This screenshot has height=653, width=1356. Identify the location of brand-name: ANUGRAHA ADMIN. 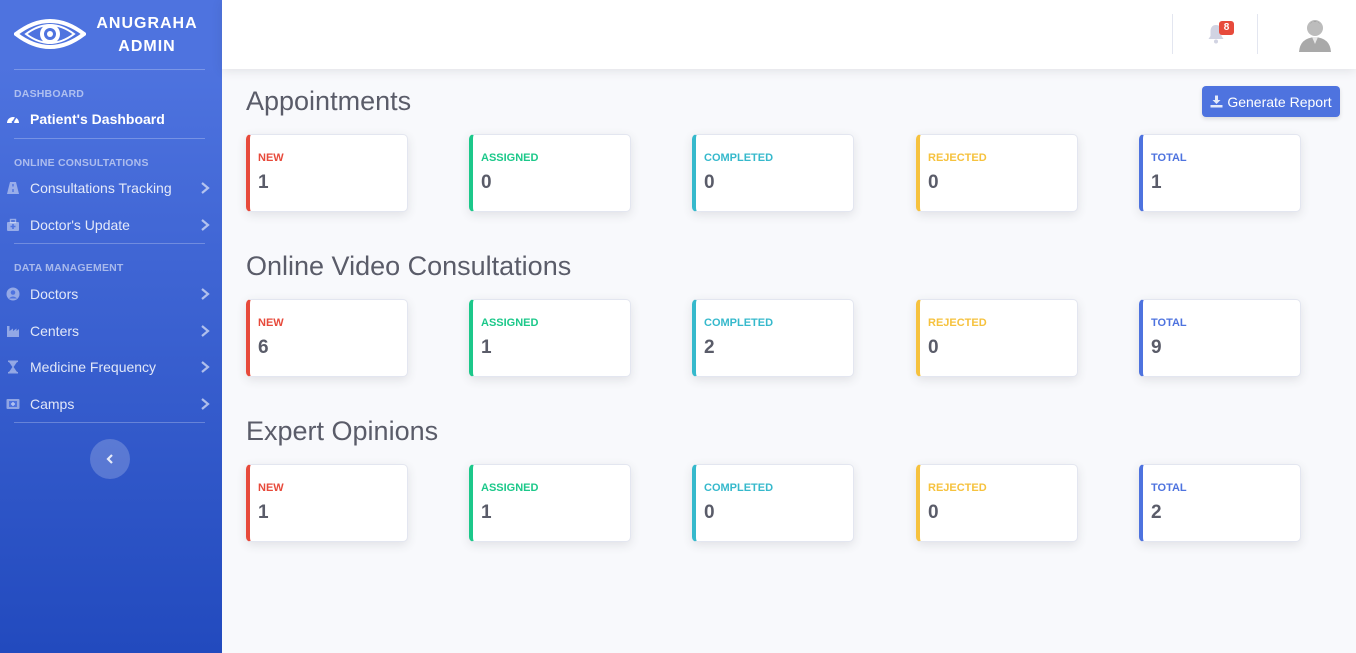
(147, 35).